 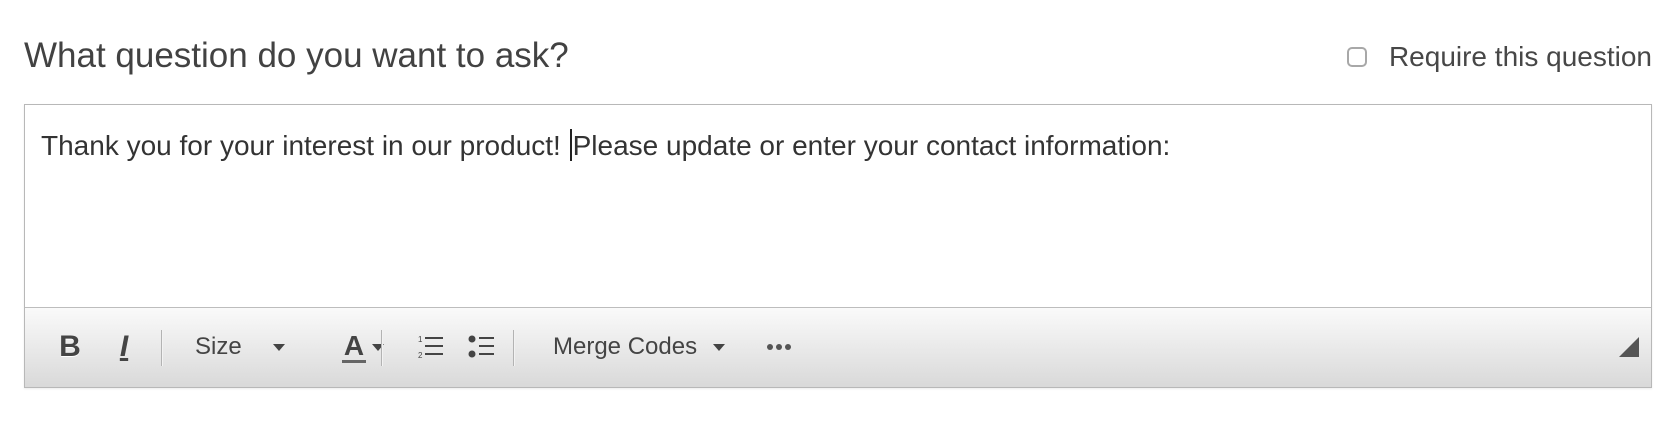 I want to click on resize-handle-icon, so click(x=1629, y=347).